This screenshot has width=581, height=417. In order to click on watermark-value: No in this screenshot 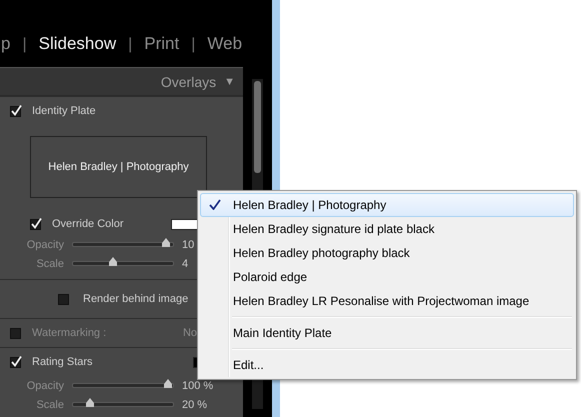, I will do `click(189, 333)`.